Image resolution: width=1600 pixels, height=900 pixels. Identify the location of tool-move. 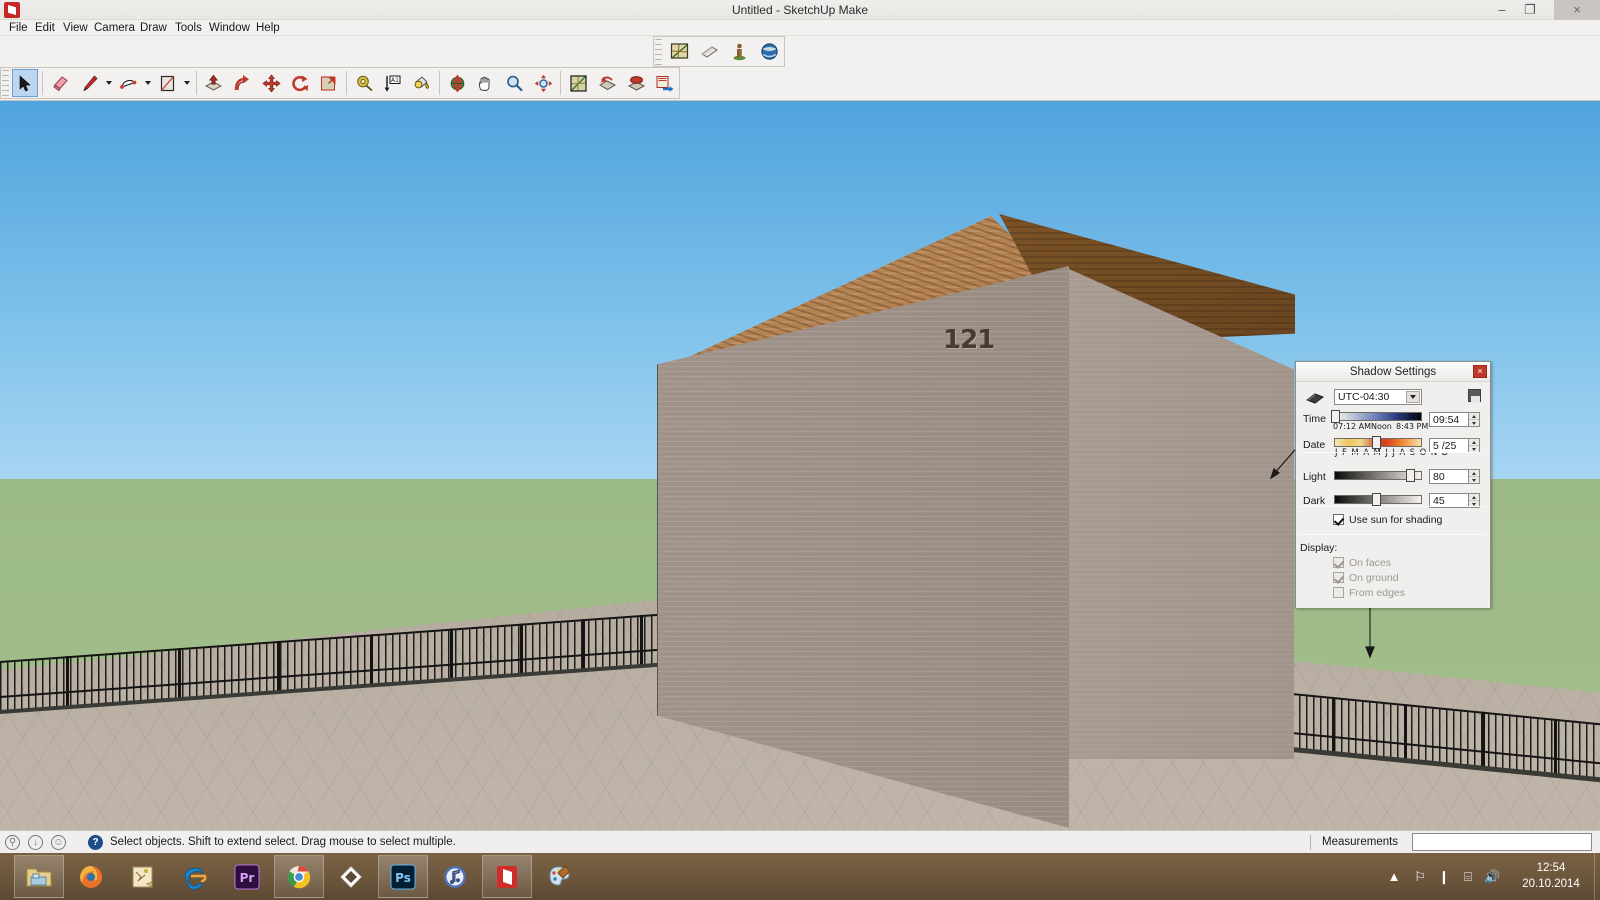
(271, 83).